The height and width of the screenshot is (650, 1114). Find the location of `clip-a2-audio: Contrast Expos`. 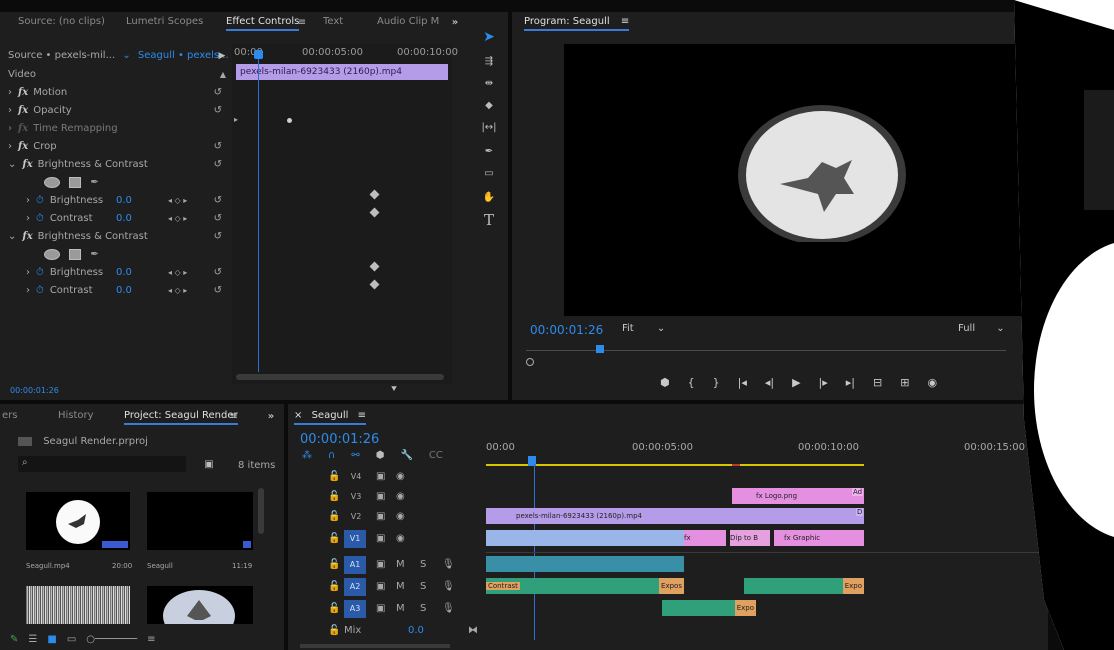

clip-a2-audio: Contrast Expos is located at coordinates (585, 586).